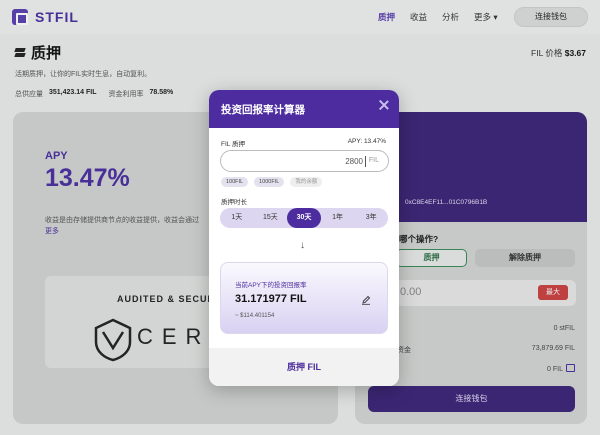 This screenshot has height=435, width=600. I want to click on modal-footer: 质押 FIL, so click(304, 367).